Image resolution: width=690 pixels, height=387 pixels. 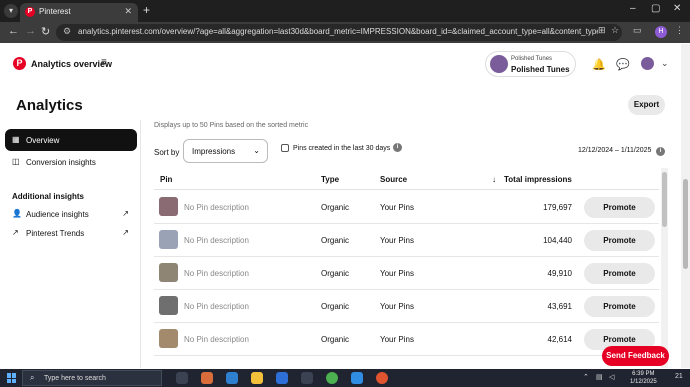 What do you see at coordinates (43, 140) in the screenshot?
I see `sidebar-item-label: Overview` at bounding box center [43, 140].